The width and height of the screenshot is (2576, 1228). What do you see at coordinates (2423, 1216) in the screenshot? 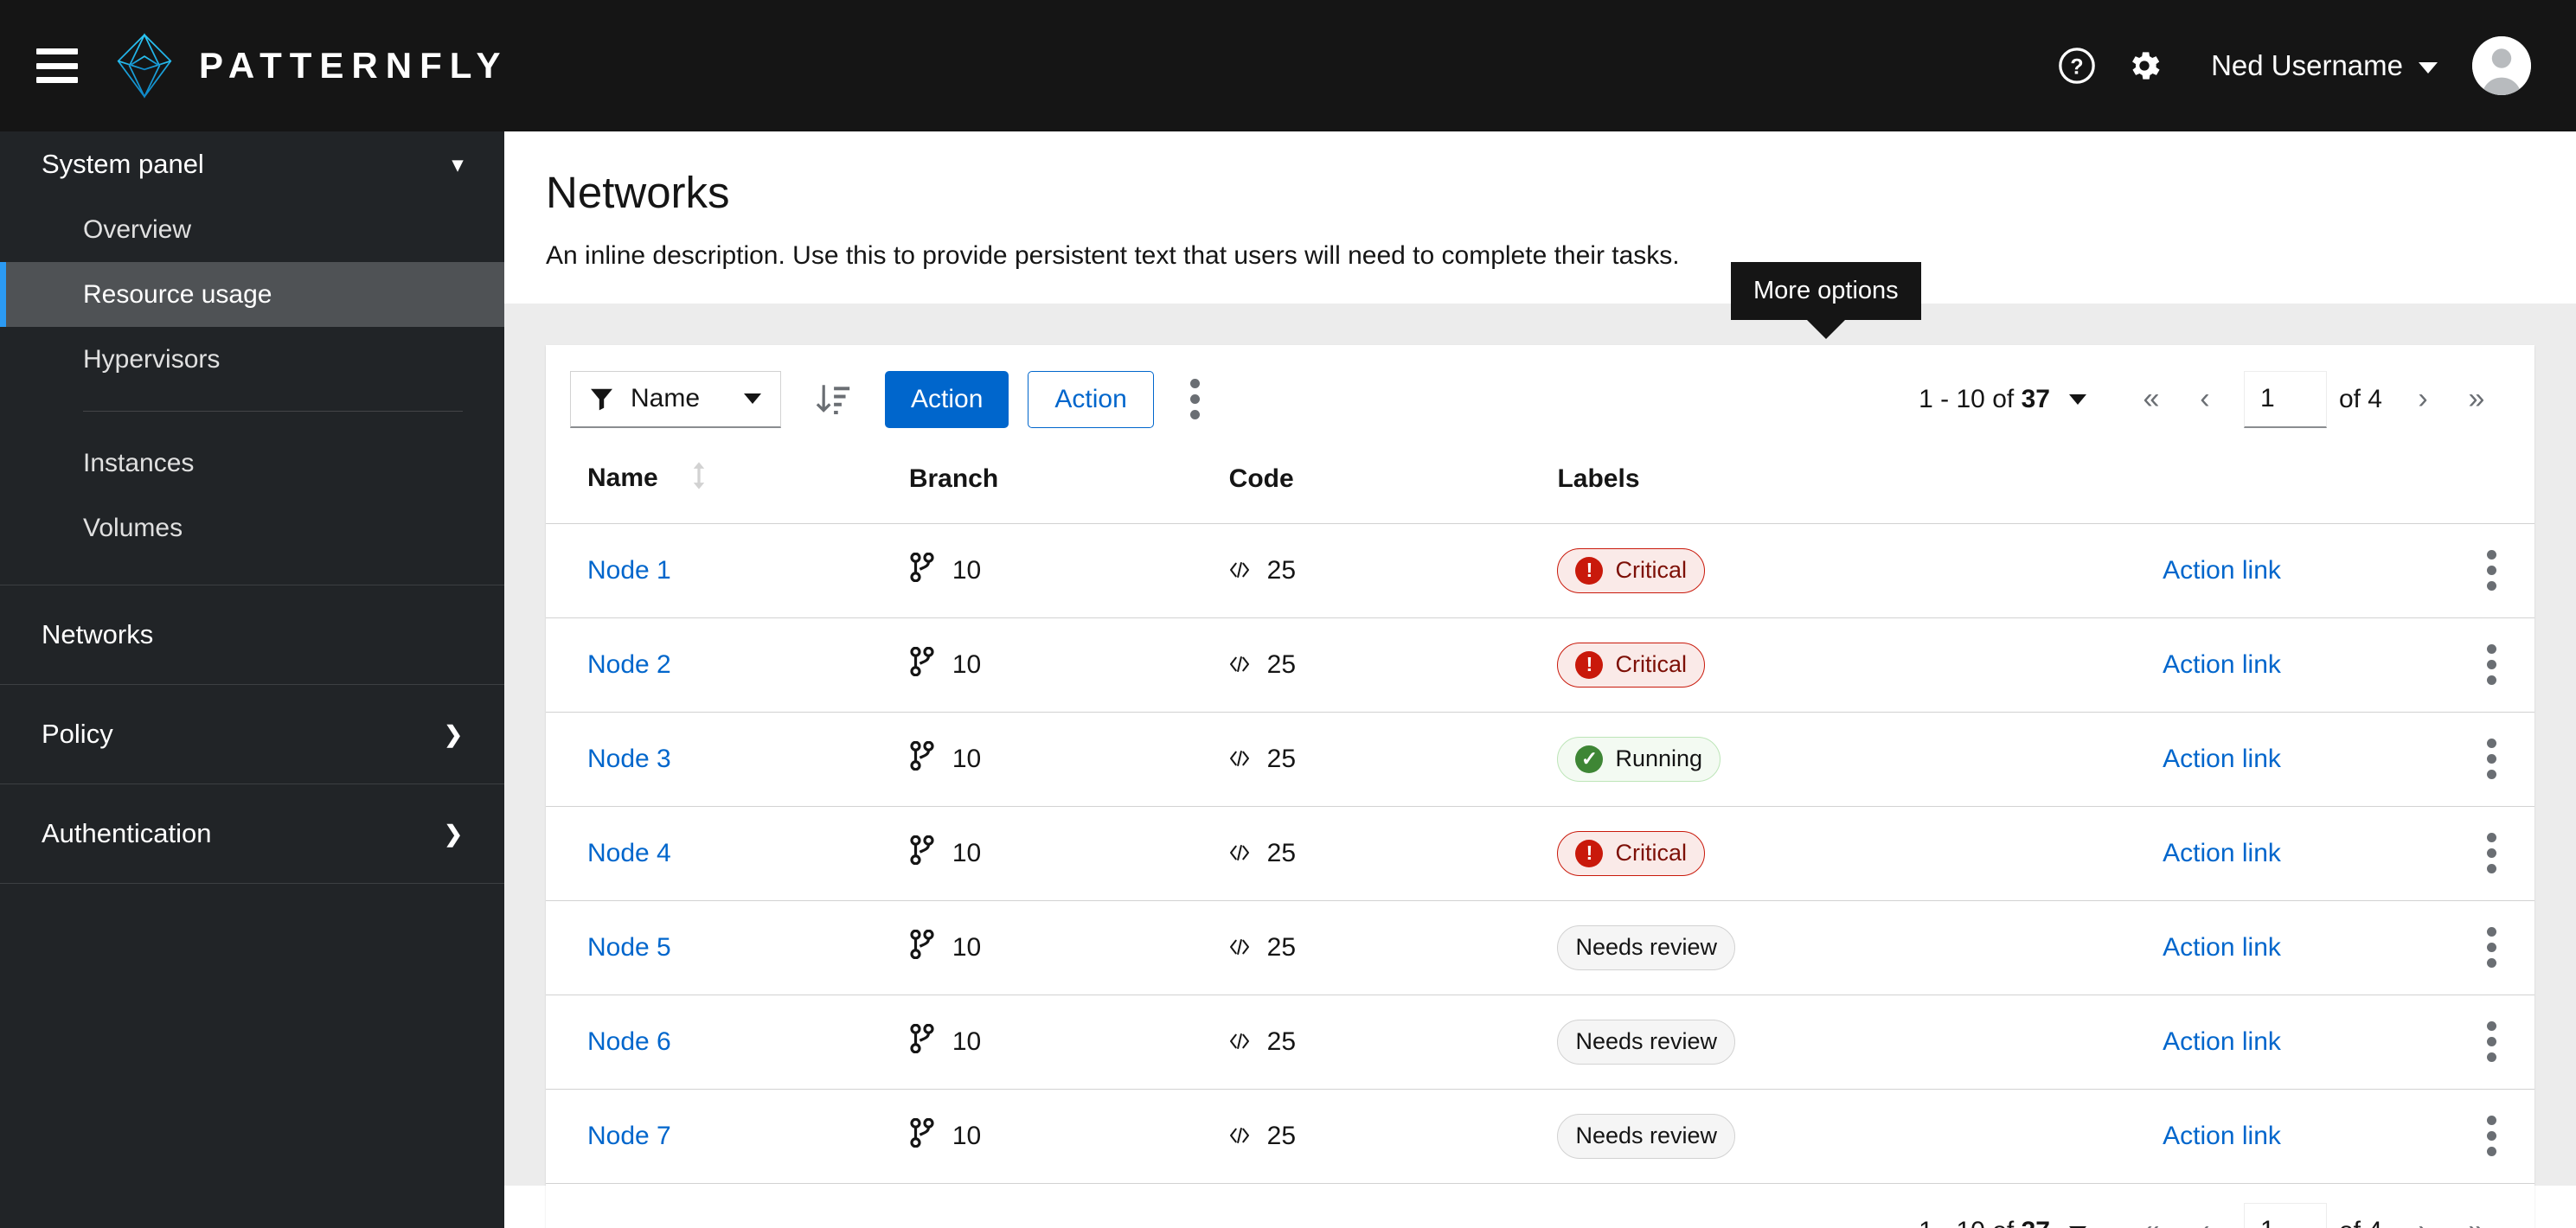
I see `pagination-next-button-bottom: ›` at bounding box center [2423, 1216].